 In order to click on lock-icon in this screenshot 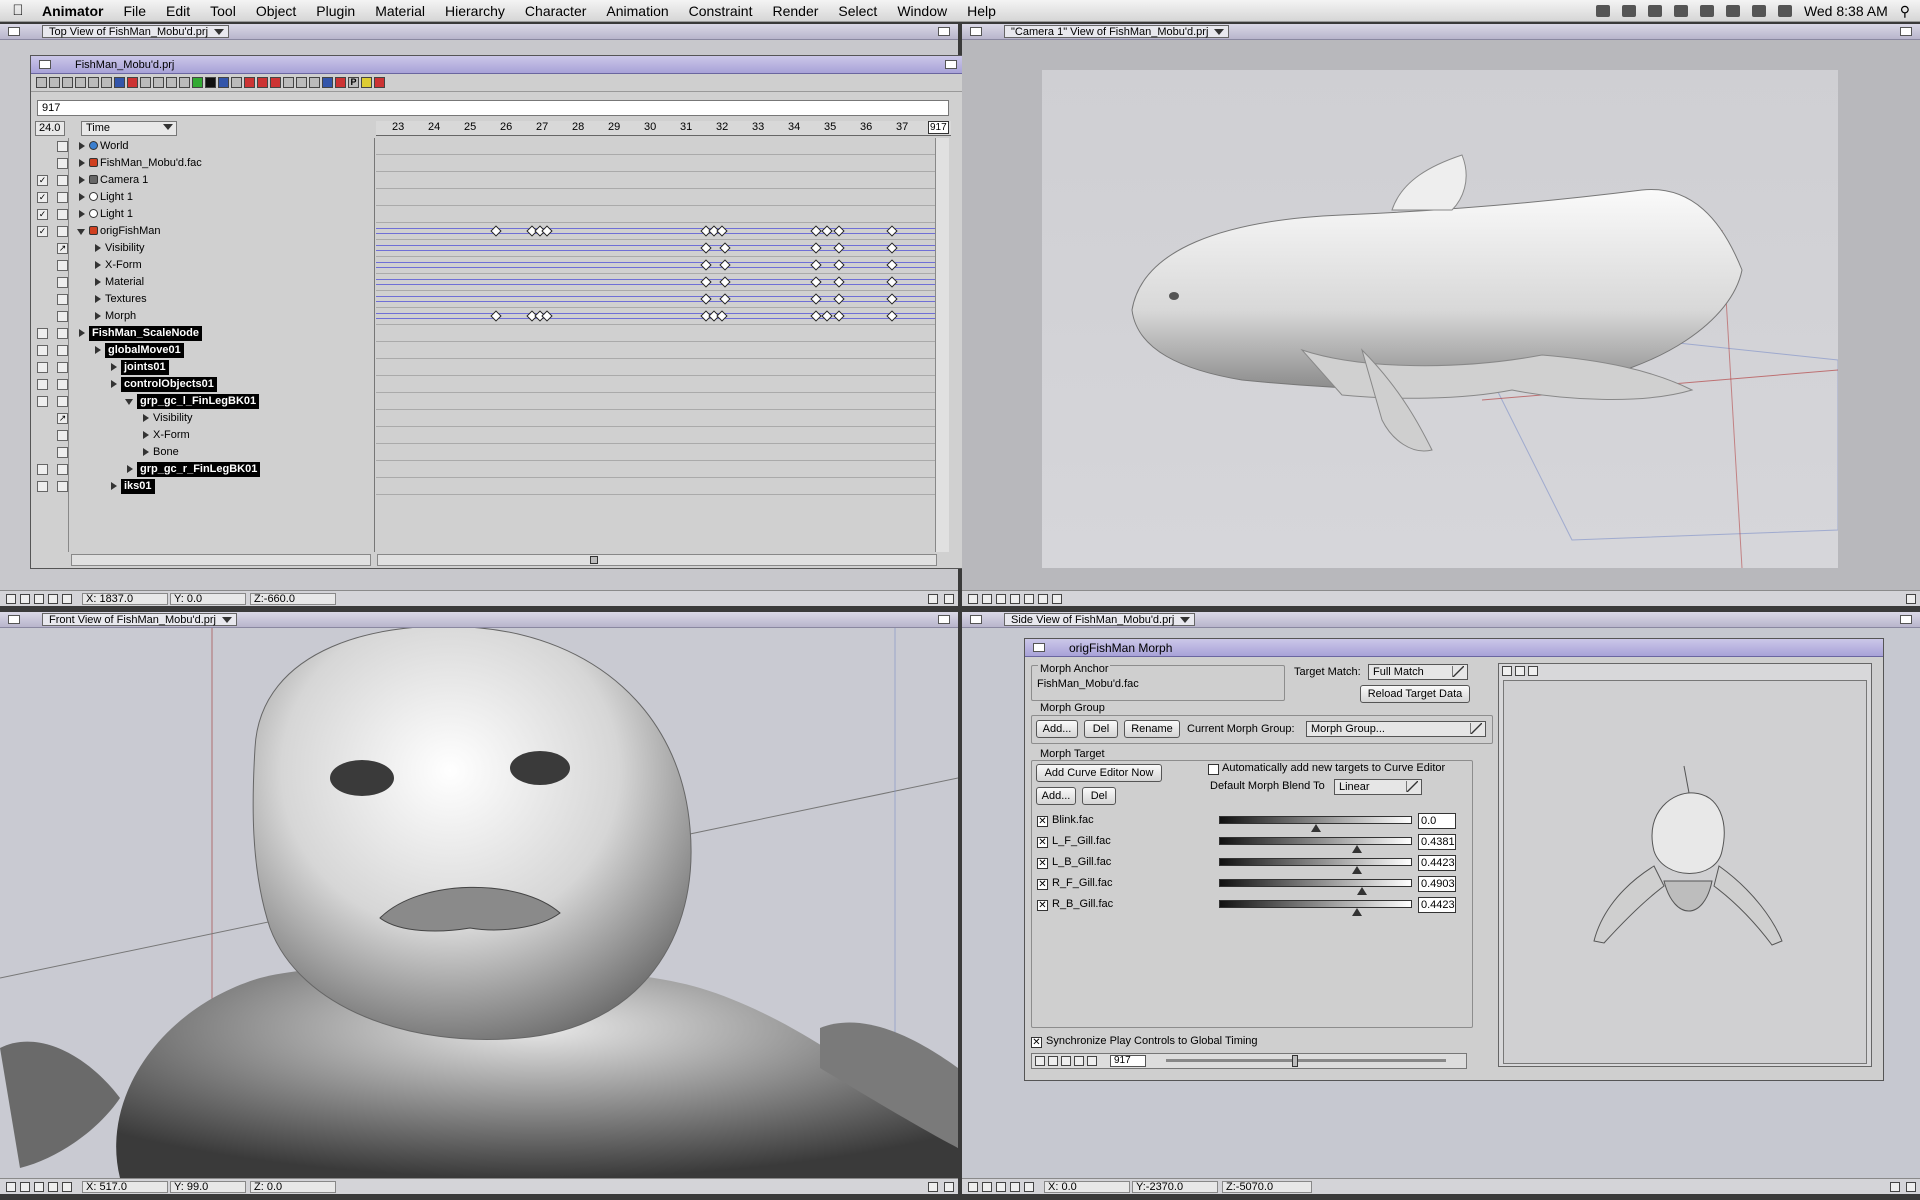, I will do `click(67, 82)`.